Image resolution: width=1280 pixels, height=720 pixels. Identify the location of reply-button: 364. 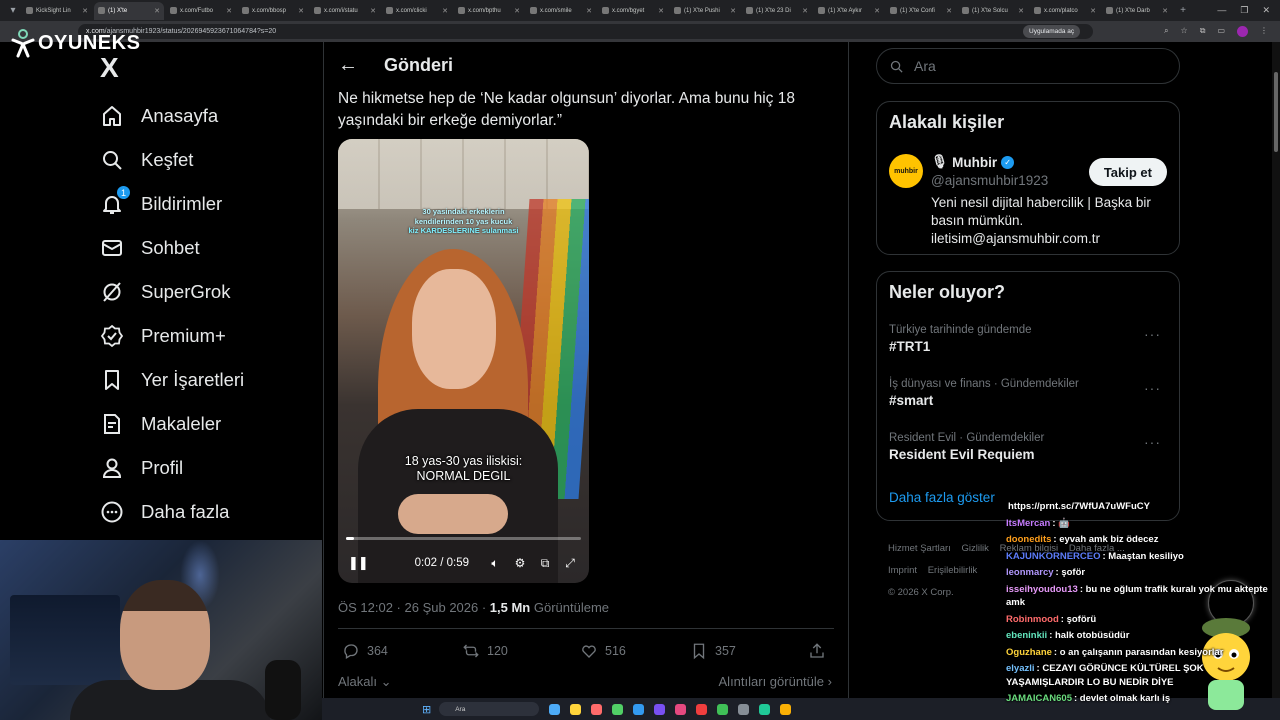
(402, 651).